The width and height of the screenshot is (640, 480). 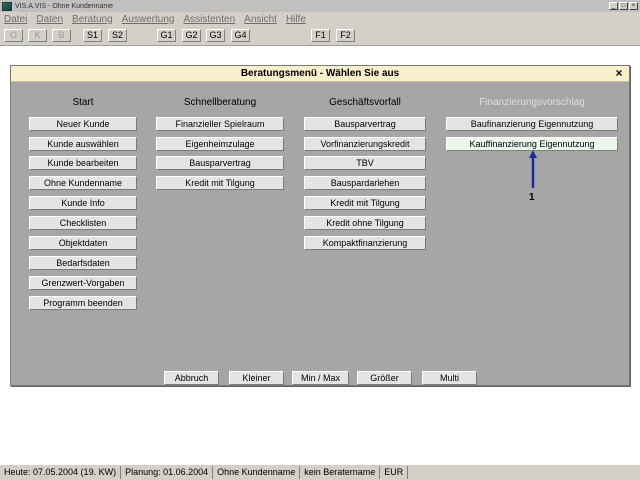 I want to click on min-max-button: Min / Max, so click(x=320, y=378).